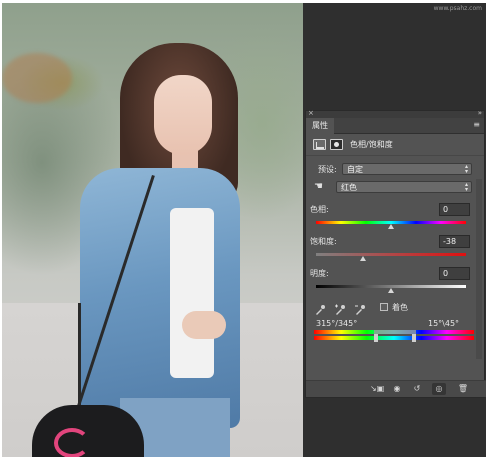 This screenshot has width=486, height=460. I want to click on color-range-selection, so click(395, 332).